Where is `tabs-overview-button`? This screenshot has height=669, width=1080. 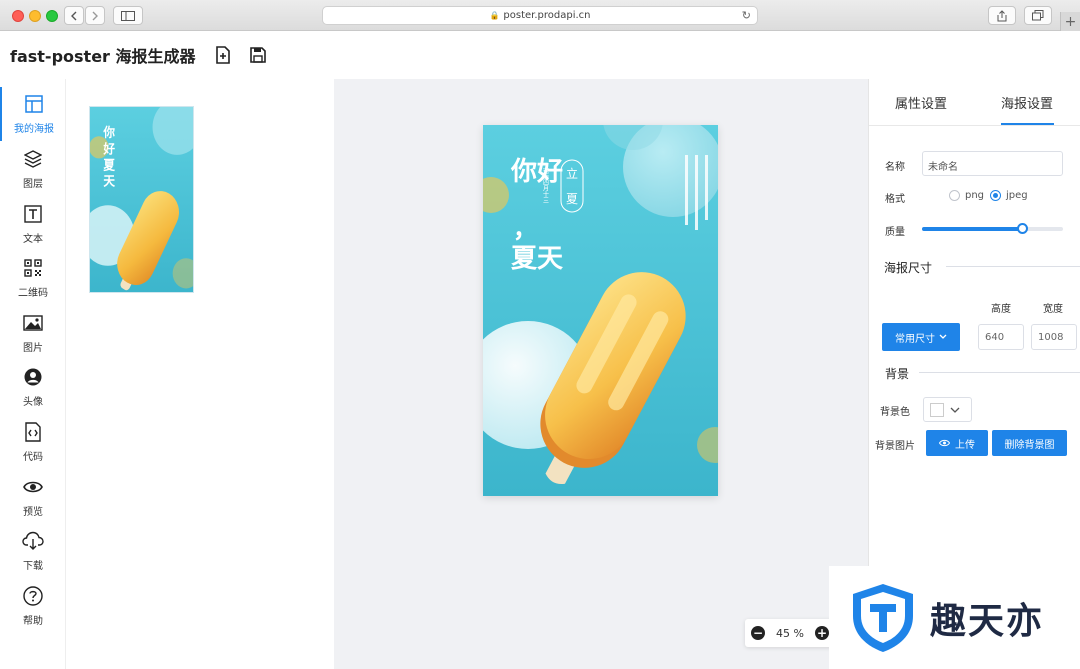
tabs-overview-button is located at coordinates (1038, 15).